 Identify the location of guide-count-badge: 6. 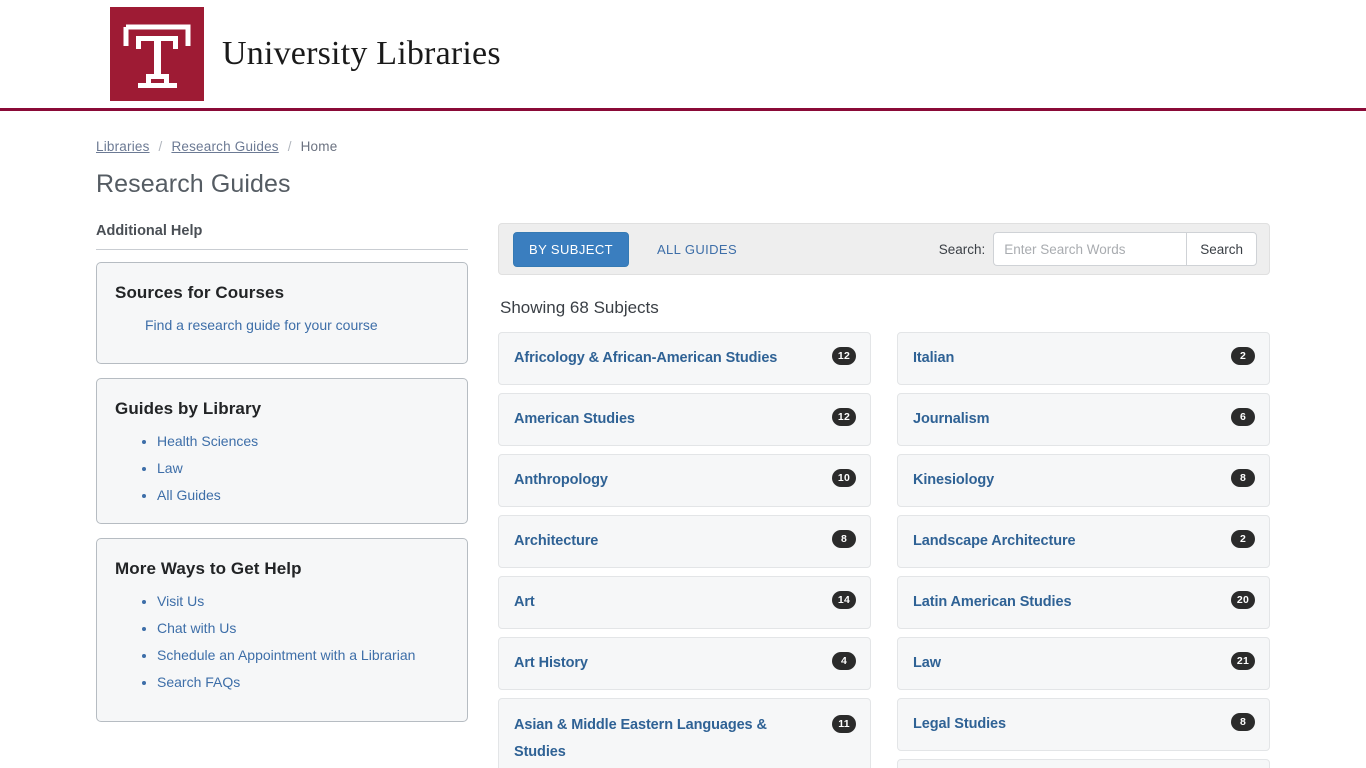
(1243, 417).